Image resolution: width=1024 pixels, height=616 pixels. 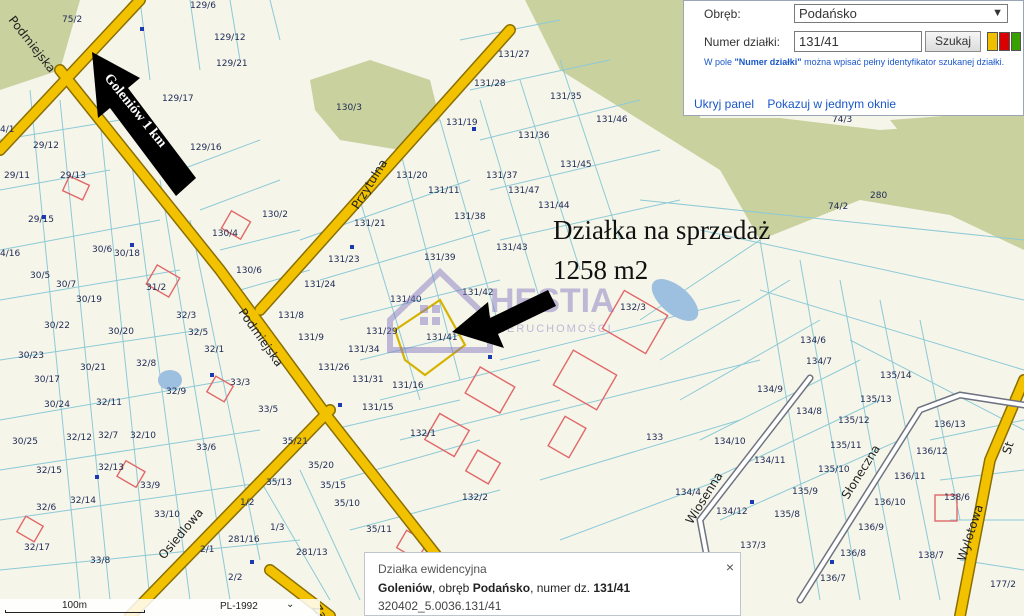 I want to click on parcel-label: 132/2, so click(x=475, y=498).